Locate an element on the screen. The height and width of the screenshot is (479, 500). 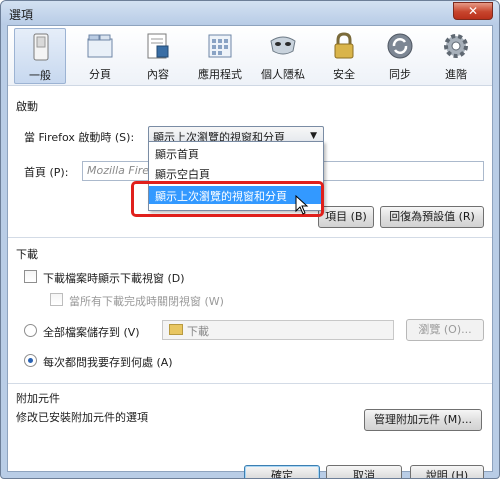
tab-content-label: 內容 is located at coordinates (158, 74).